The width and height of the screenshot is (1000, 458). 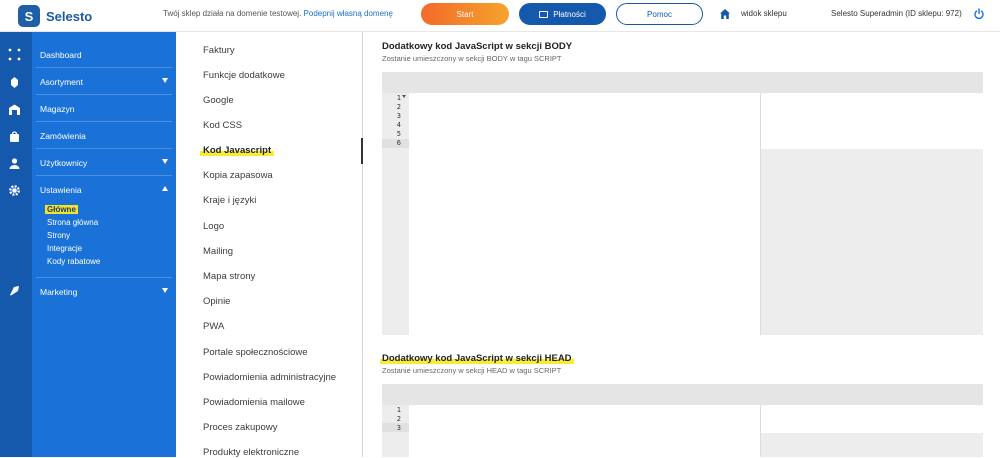 I want to click on body-section-title: Dodatkowy kod JavaScript w sekcji BODY, so click(x=477, y=46).